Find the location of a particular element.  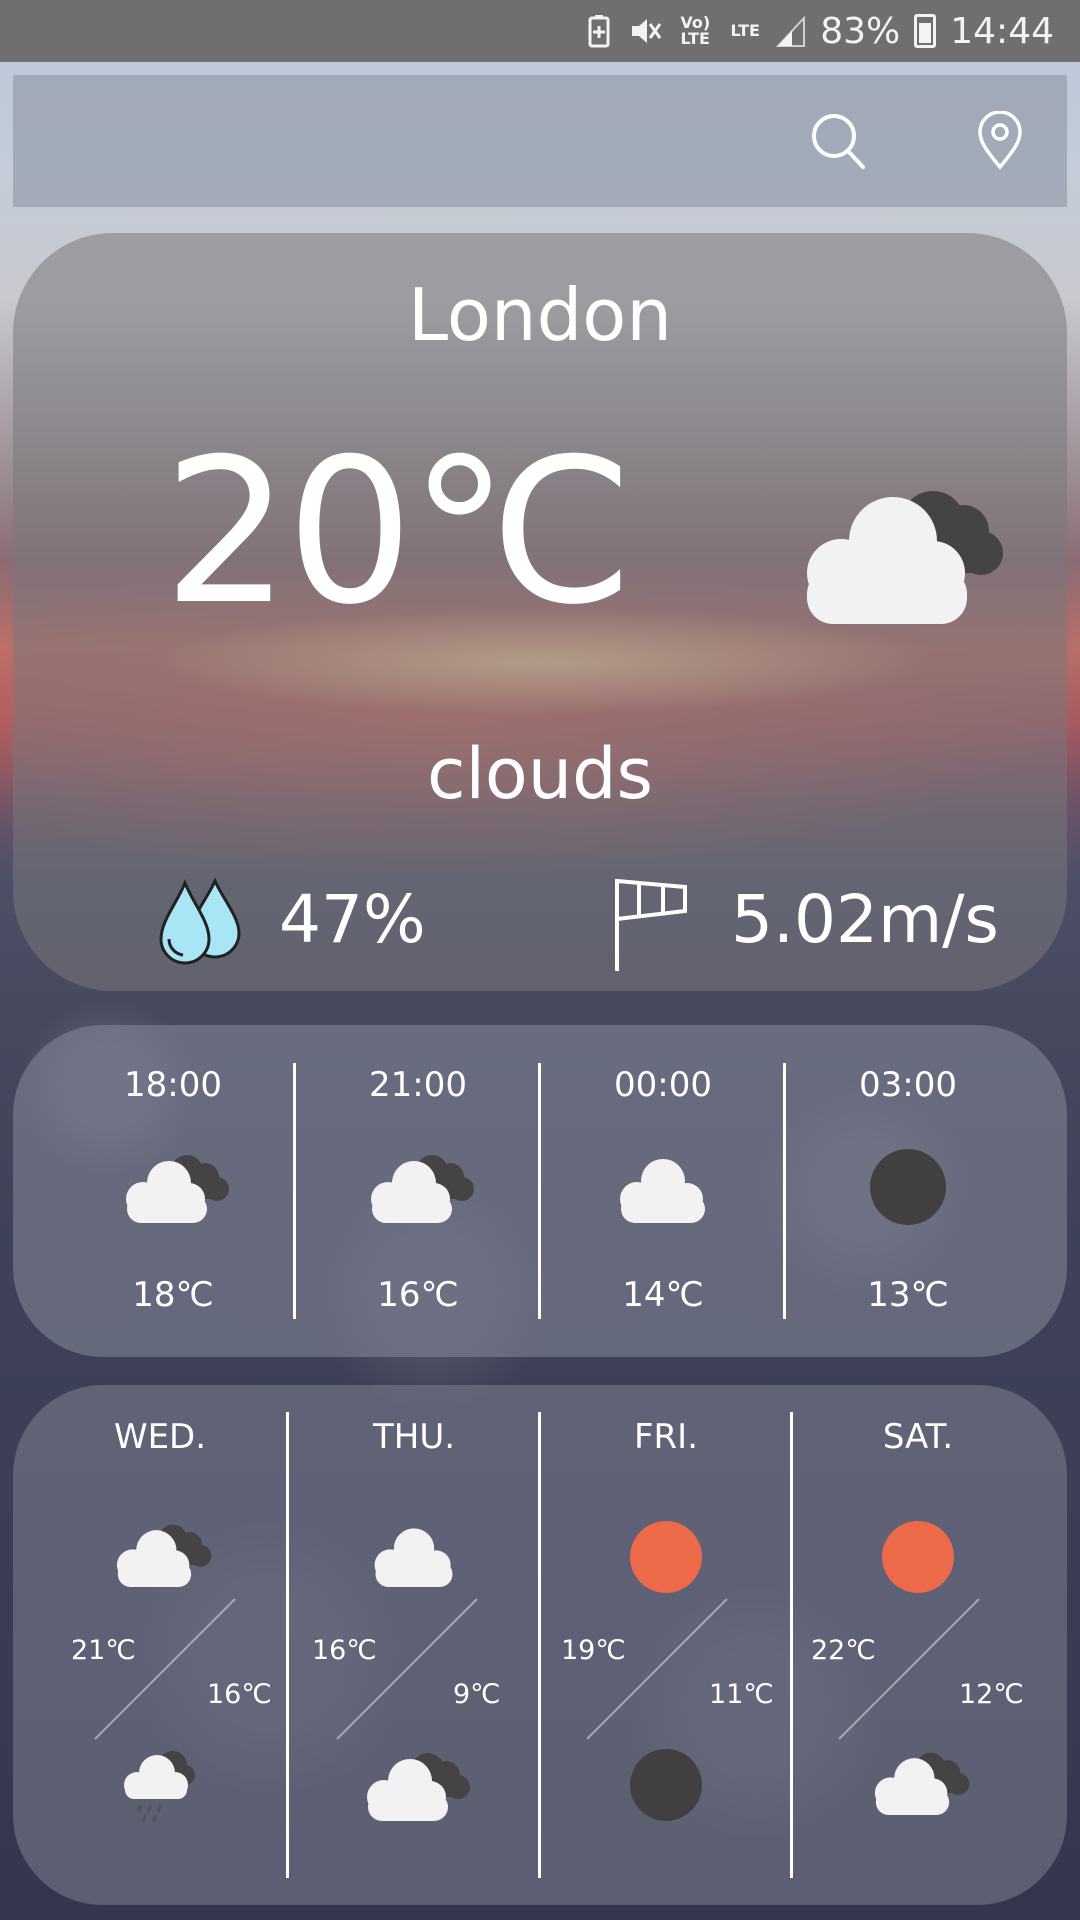

location-button is located at coordinates (1000, 141).